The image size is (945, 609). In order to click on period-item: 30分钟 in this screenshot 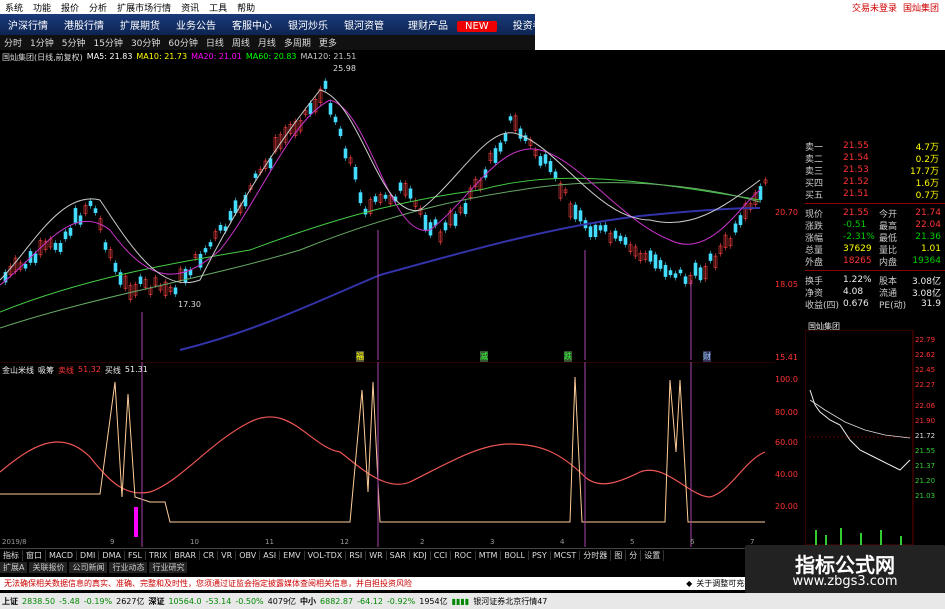, I will do `click(145, 42)`.